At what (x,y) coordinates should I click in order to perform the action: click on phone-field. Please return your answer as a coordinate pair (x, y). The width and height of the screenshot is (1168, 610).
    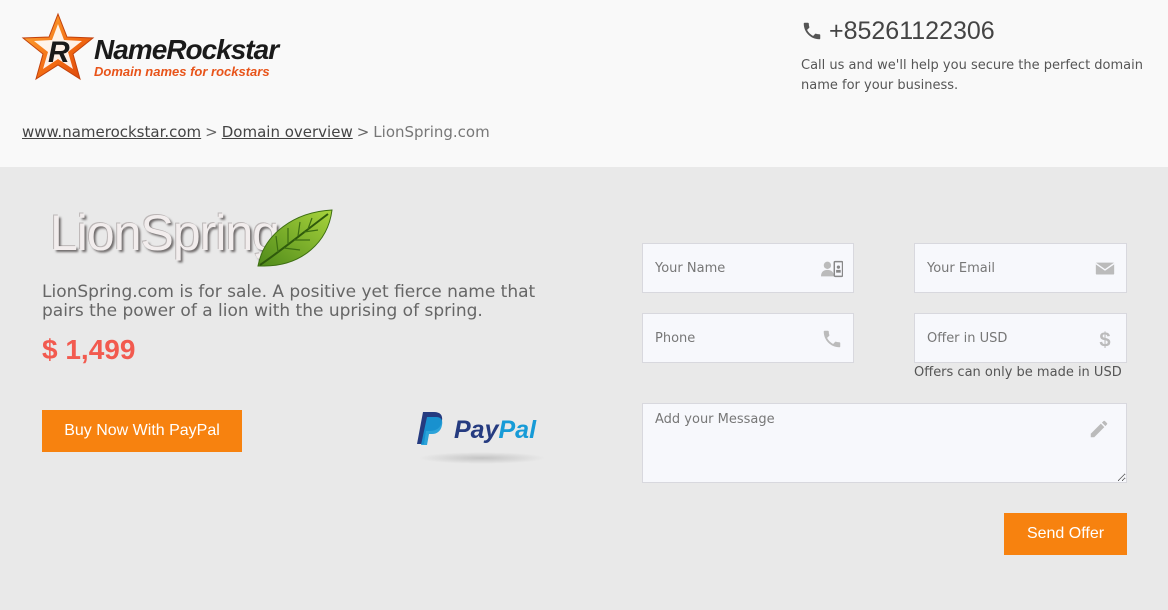
    Looking at the image, I should click on (748, 338).